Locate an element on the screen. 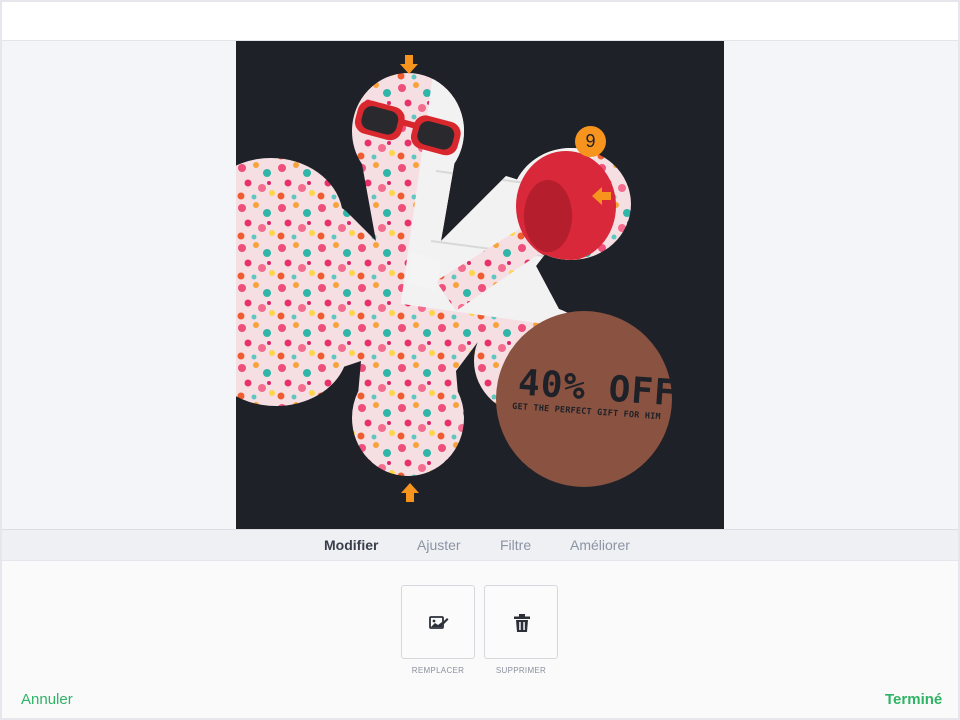 This screenshot has width=960, height=720. tab-ameliorer: Améliorer is located at coordinates (600, 545).